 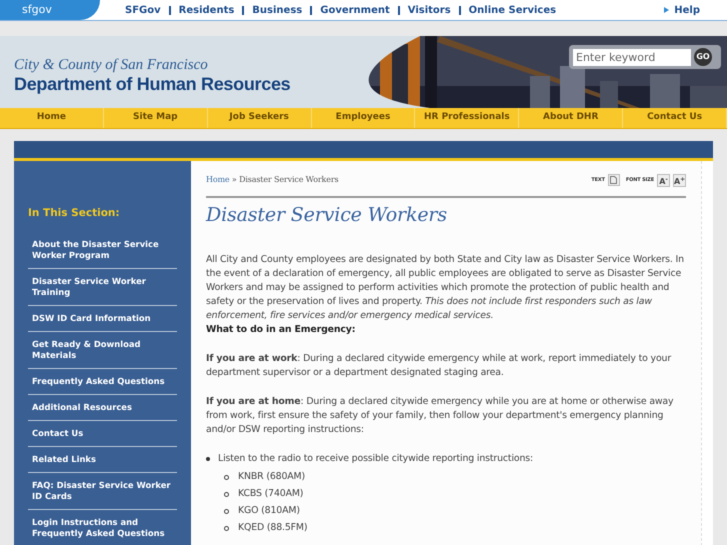 I want to click on top-link: Residents, so click(x=206, y=10).